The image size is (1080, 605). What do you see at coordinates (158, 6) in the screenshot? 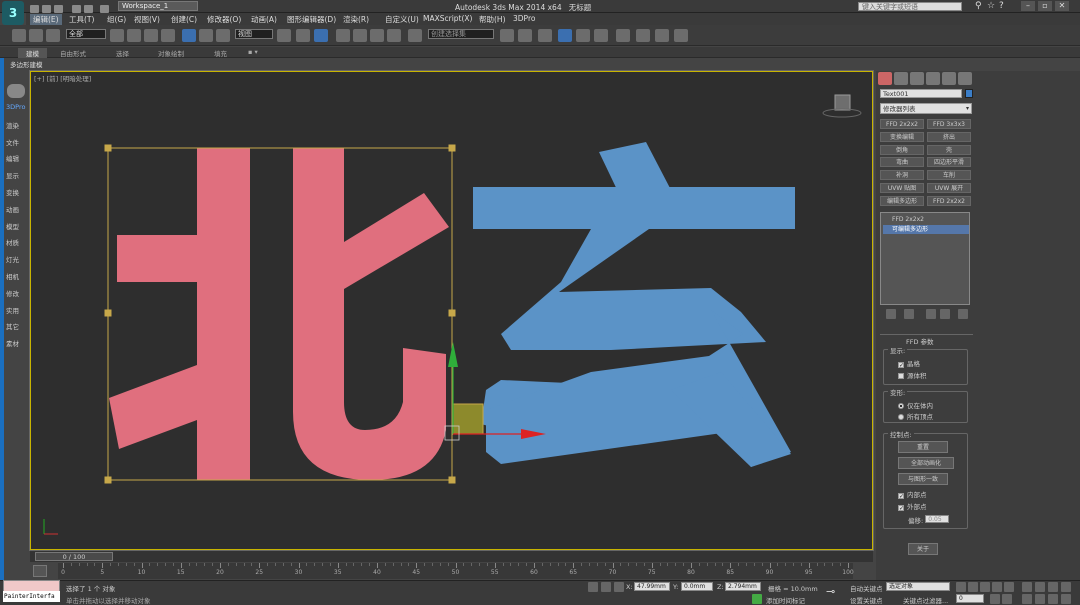
I see `workspace-dropdown: Workspace_1` at bounding box center [158, 6].